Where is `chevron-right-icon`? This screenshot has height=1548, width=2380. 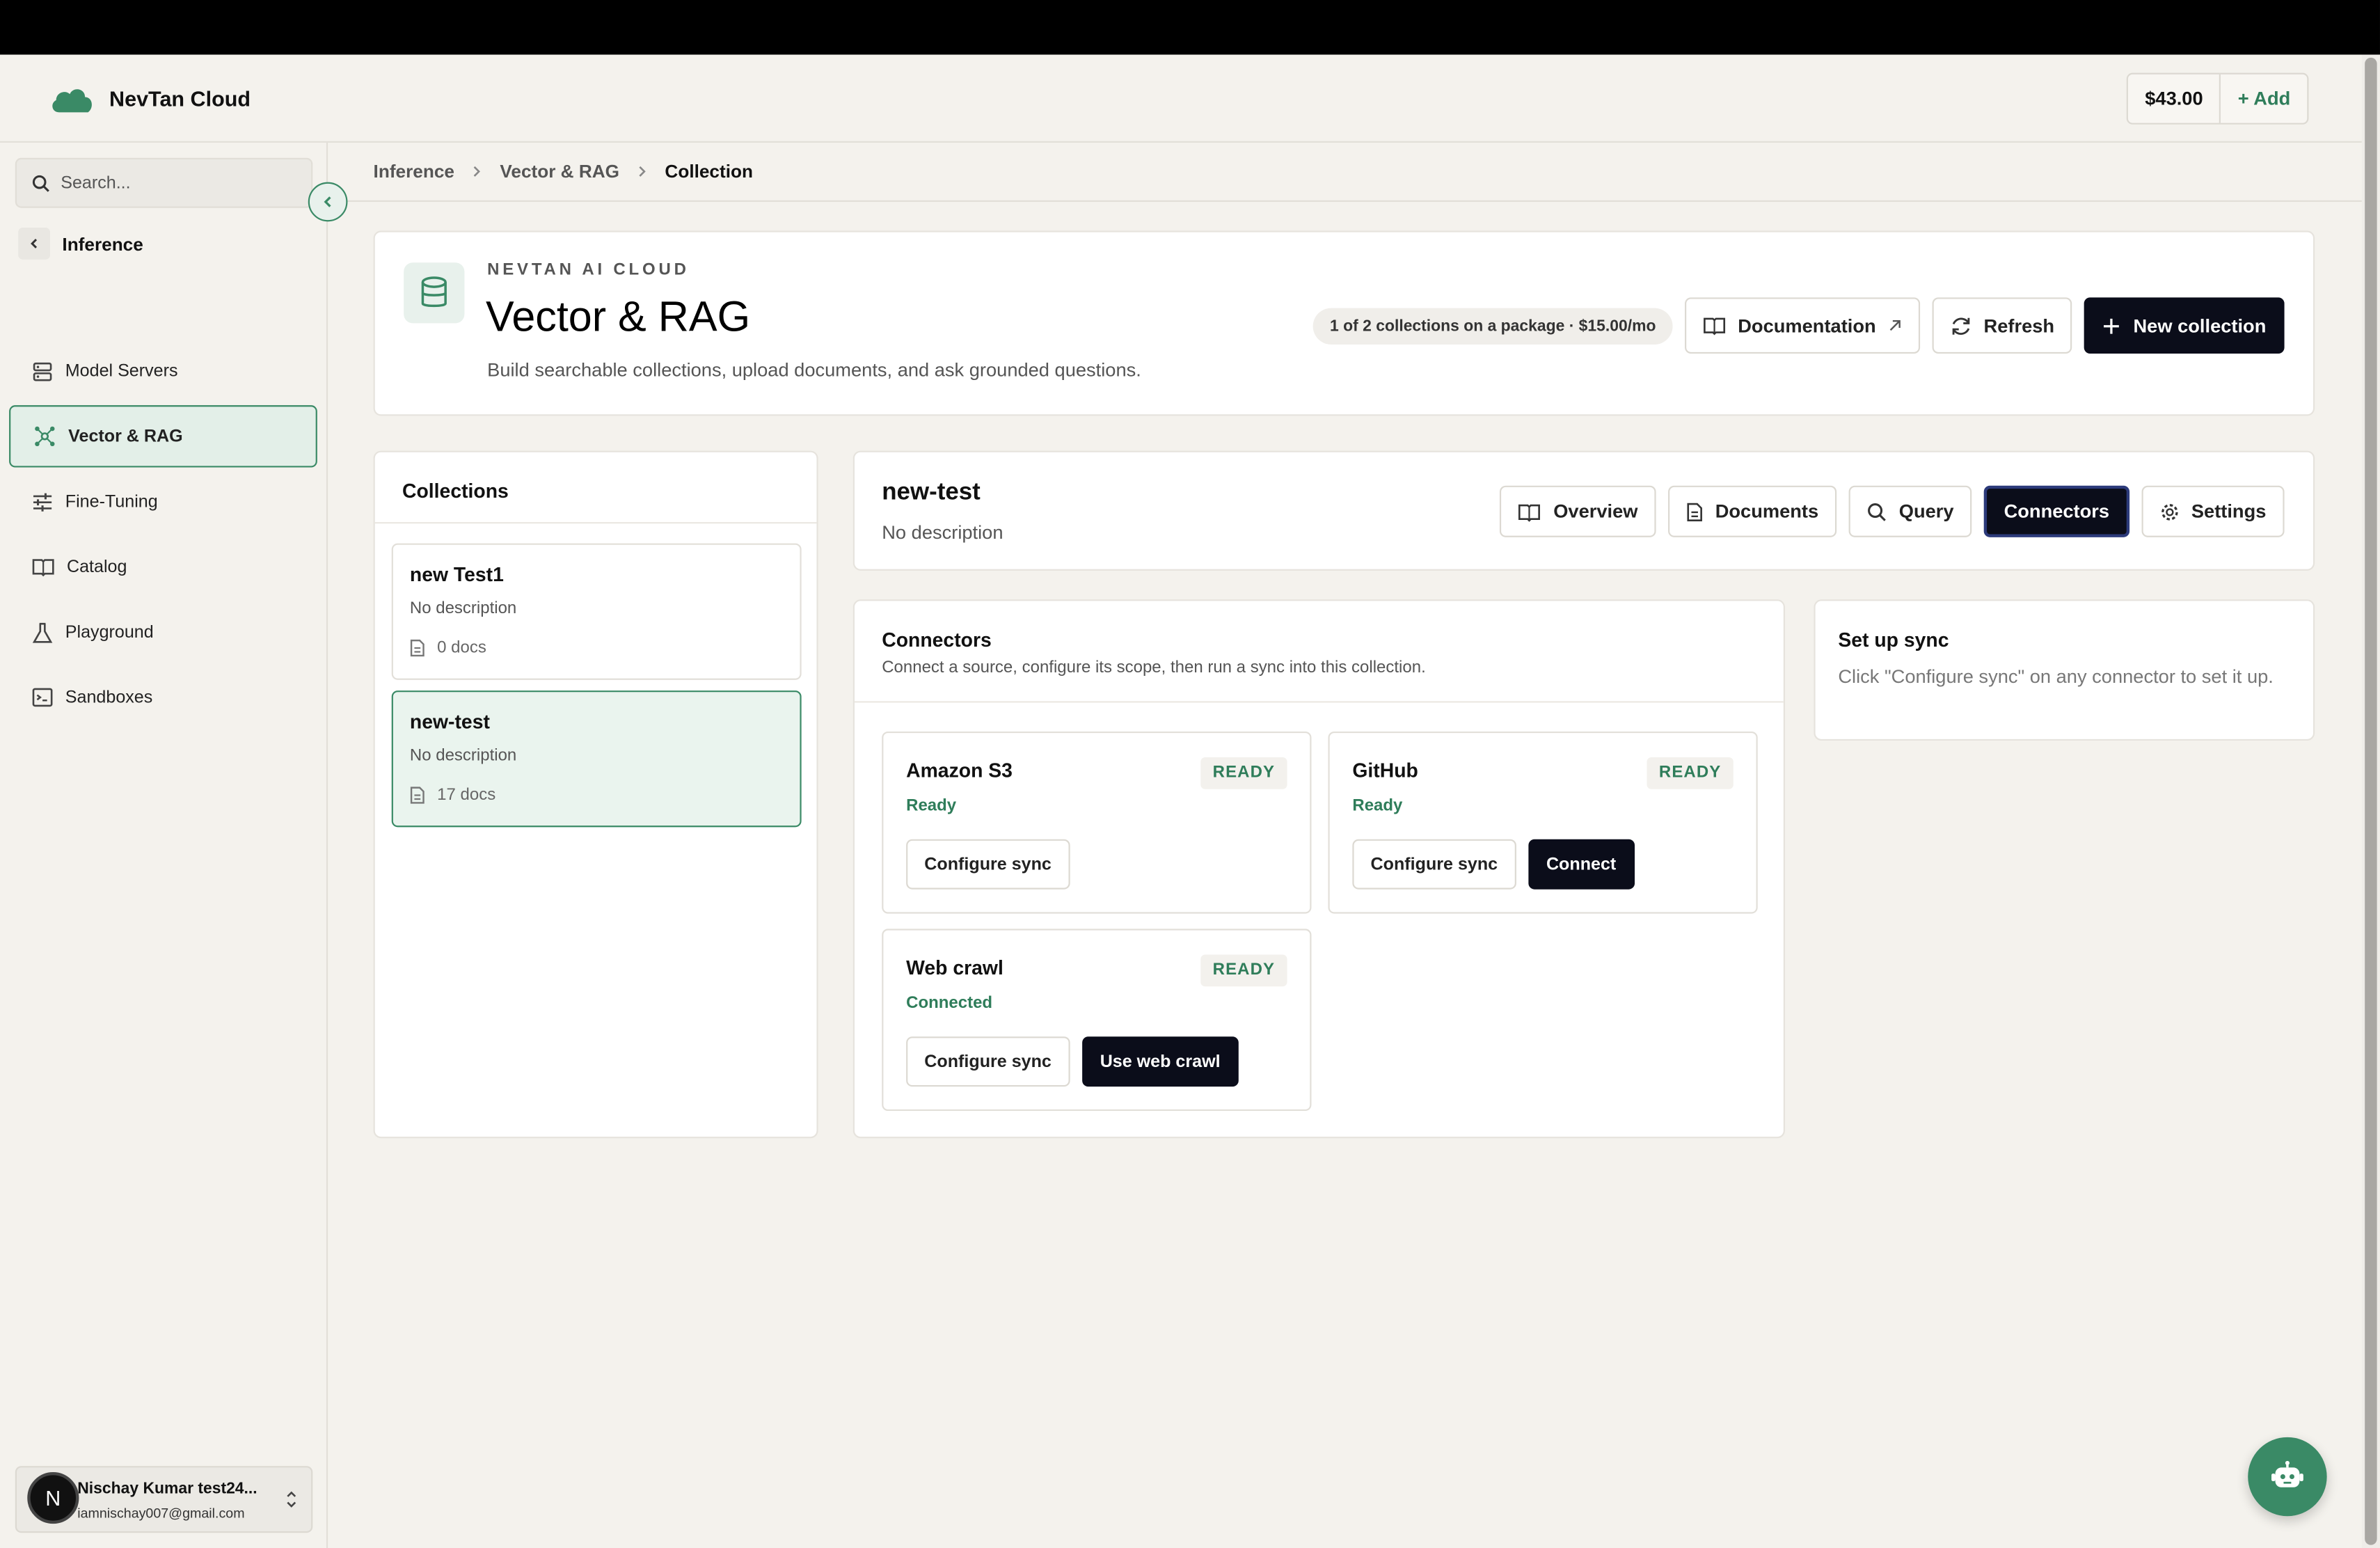 chevron-right-icon is located at coordinates (477, 171).